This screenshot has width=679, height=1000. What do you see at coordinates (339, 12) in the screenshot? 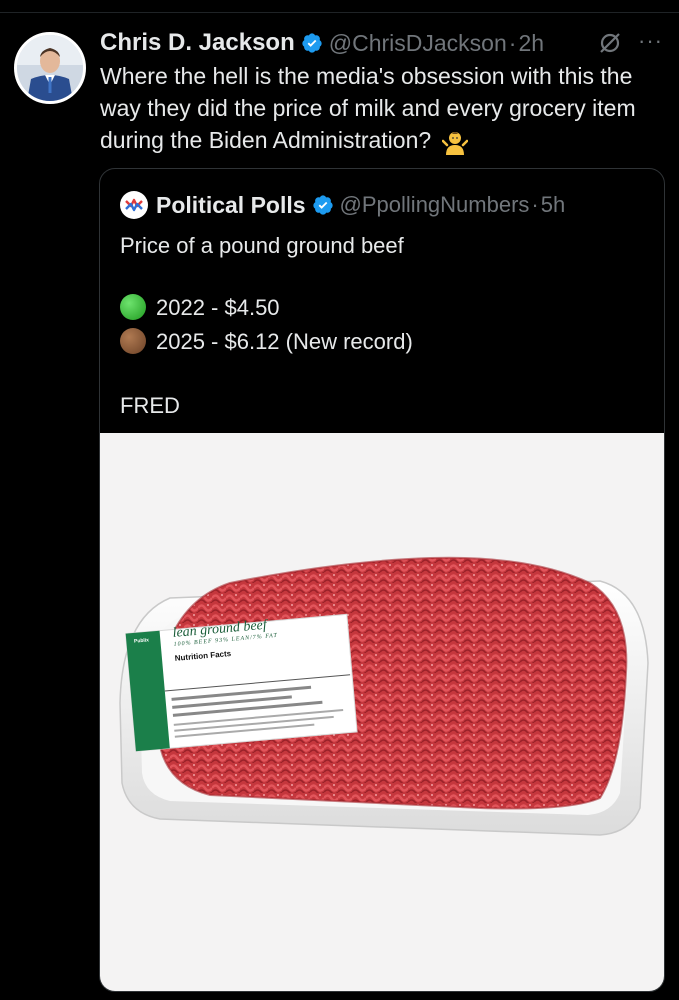
I see `divider` at bounding box center [339, 12].